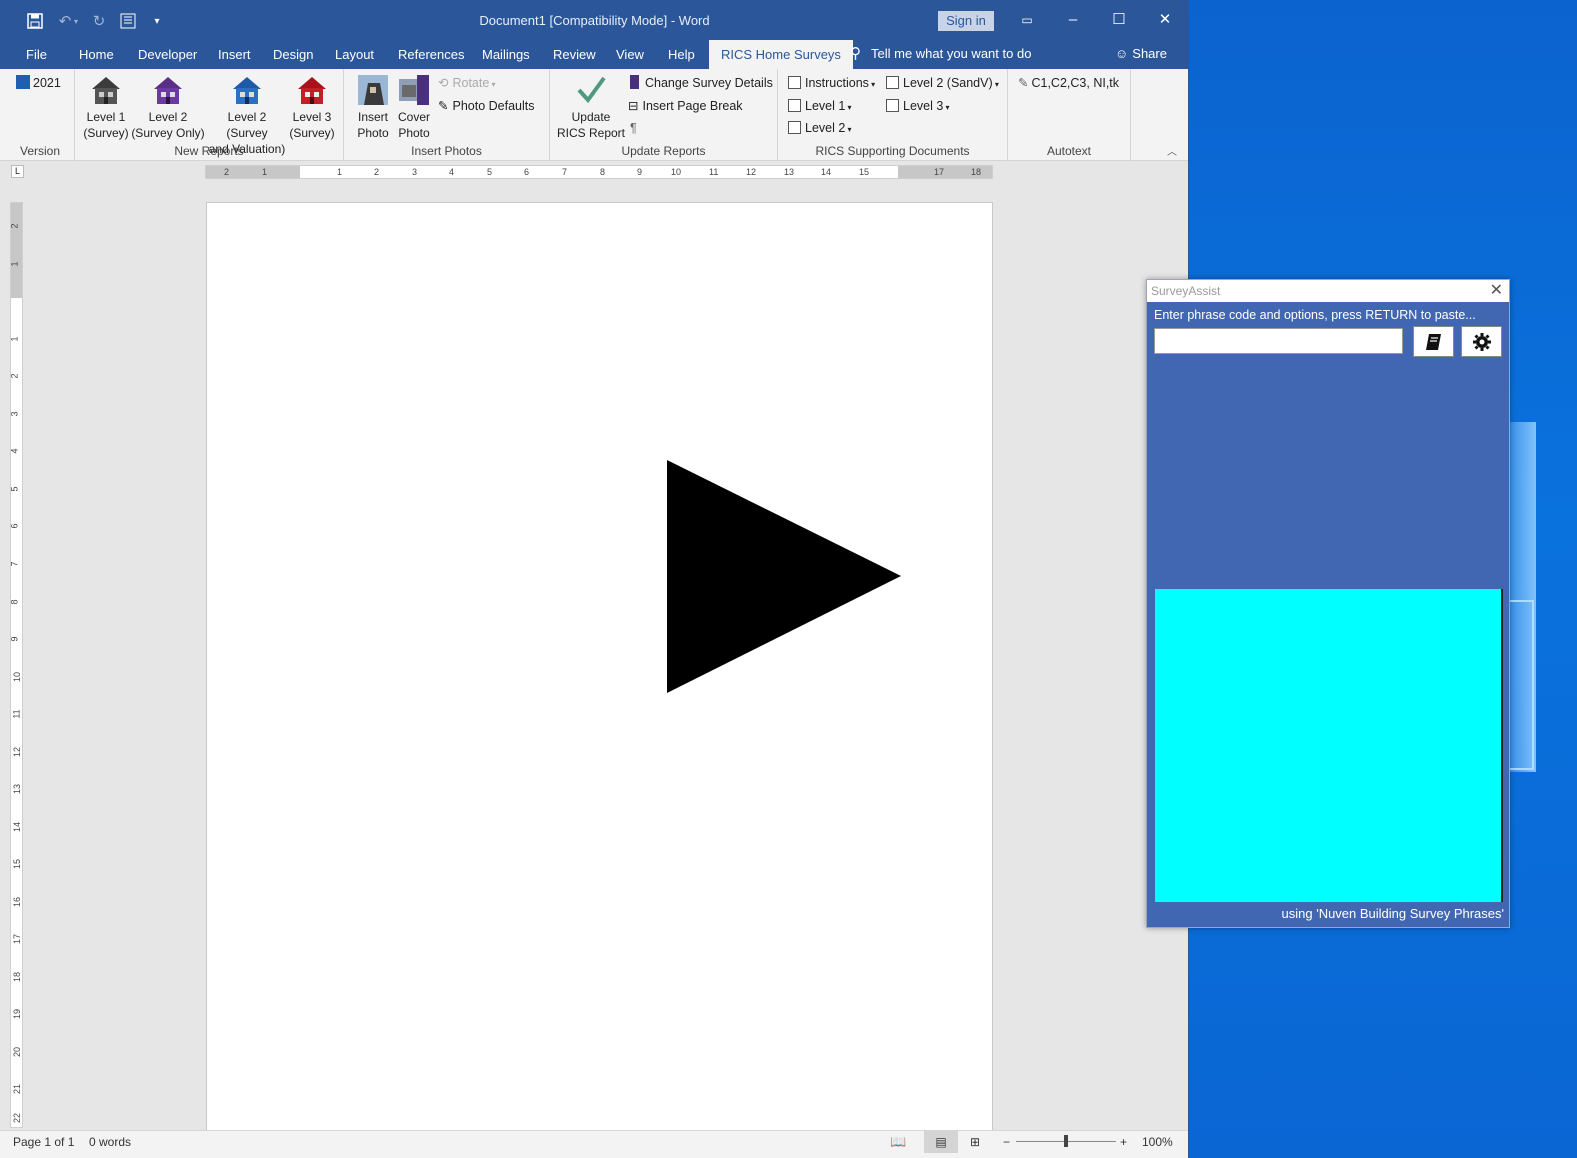  Describe the element at coordinates (43, 1142) in the screenshot. I see `page-count: Page 1 of 1` at that location.